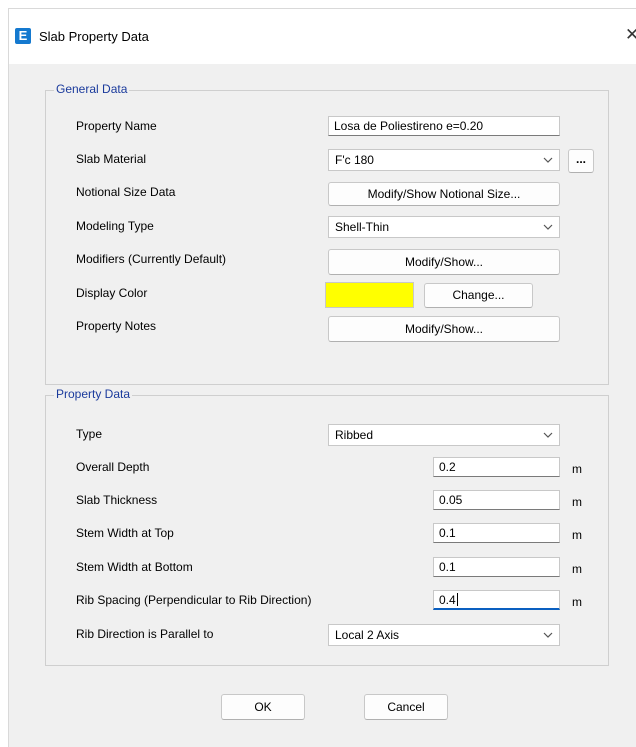 Image resolution: width=636 pixels, height=747 pixels. What do you see at coordinates (89, 434) in the screenshot?
I see `type-label: Type` at bounding box center [89, 434].